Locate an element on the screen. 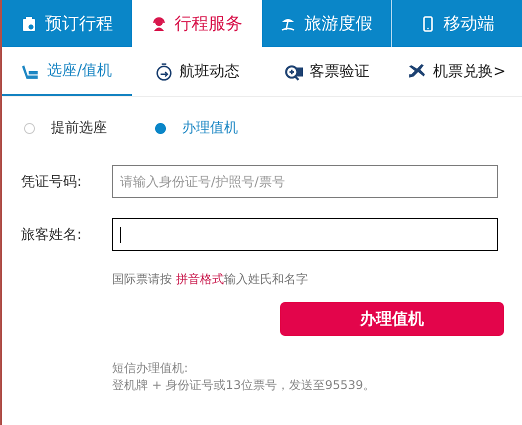 Image resolution: width=522 pixels, height=425 pixels. radio-option: 提前选座 is located at coordinates (65, 128).